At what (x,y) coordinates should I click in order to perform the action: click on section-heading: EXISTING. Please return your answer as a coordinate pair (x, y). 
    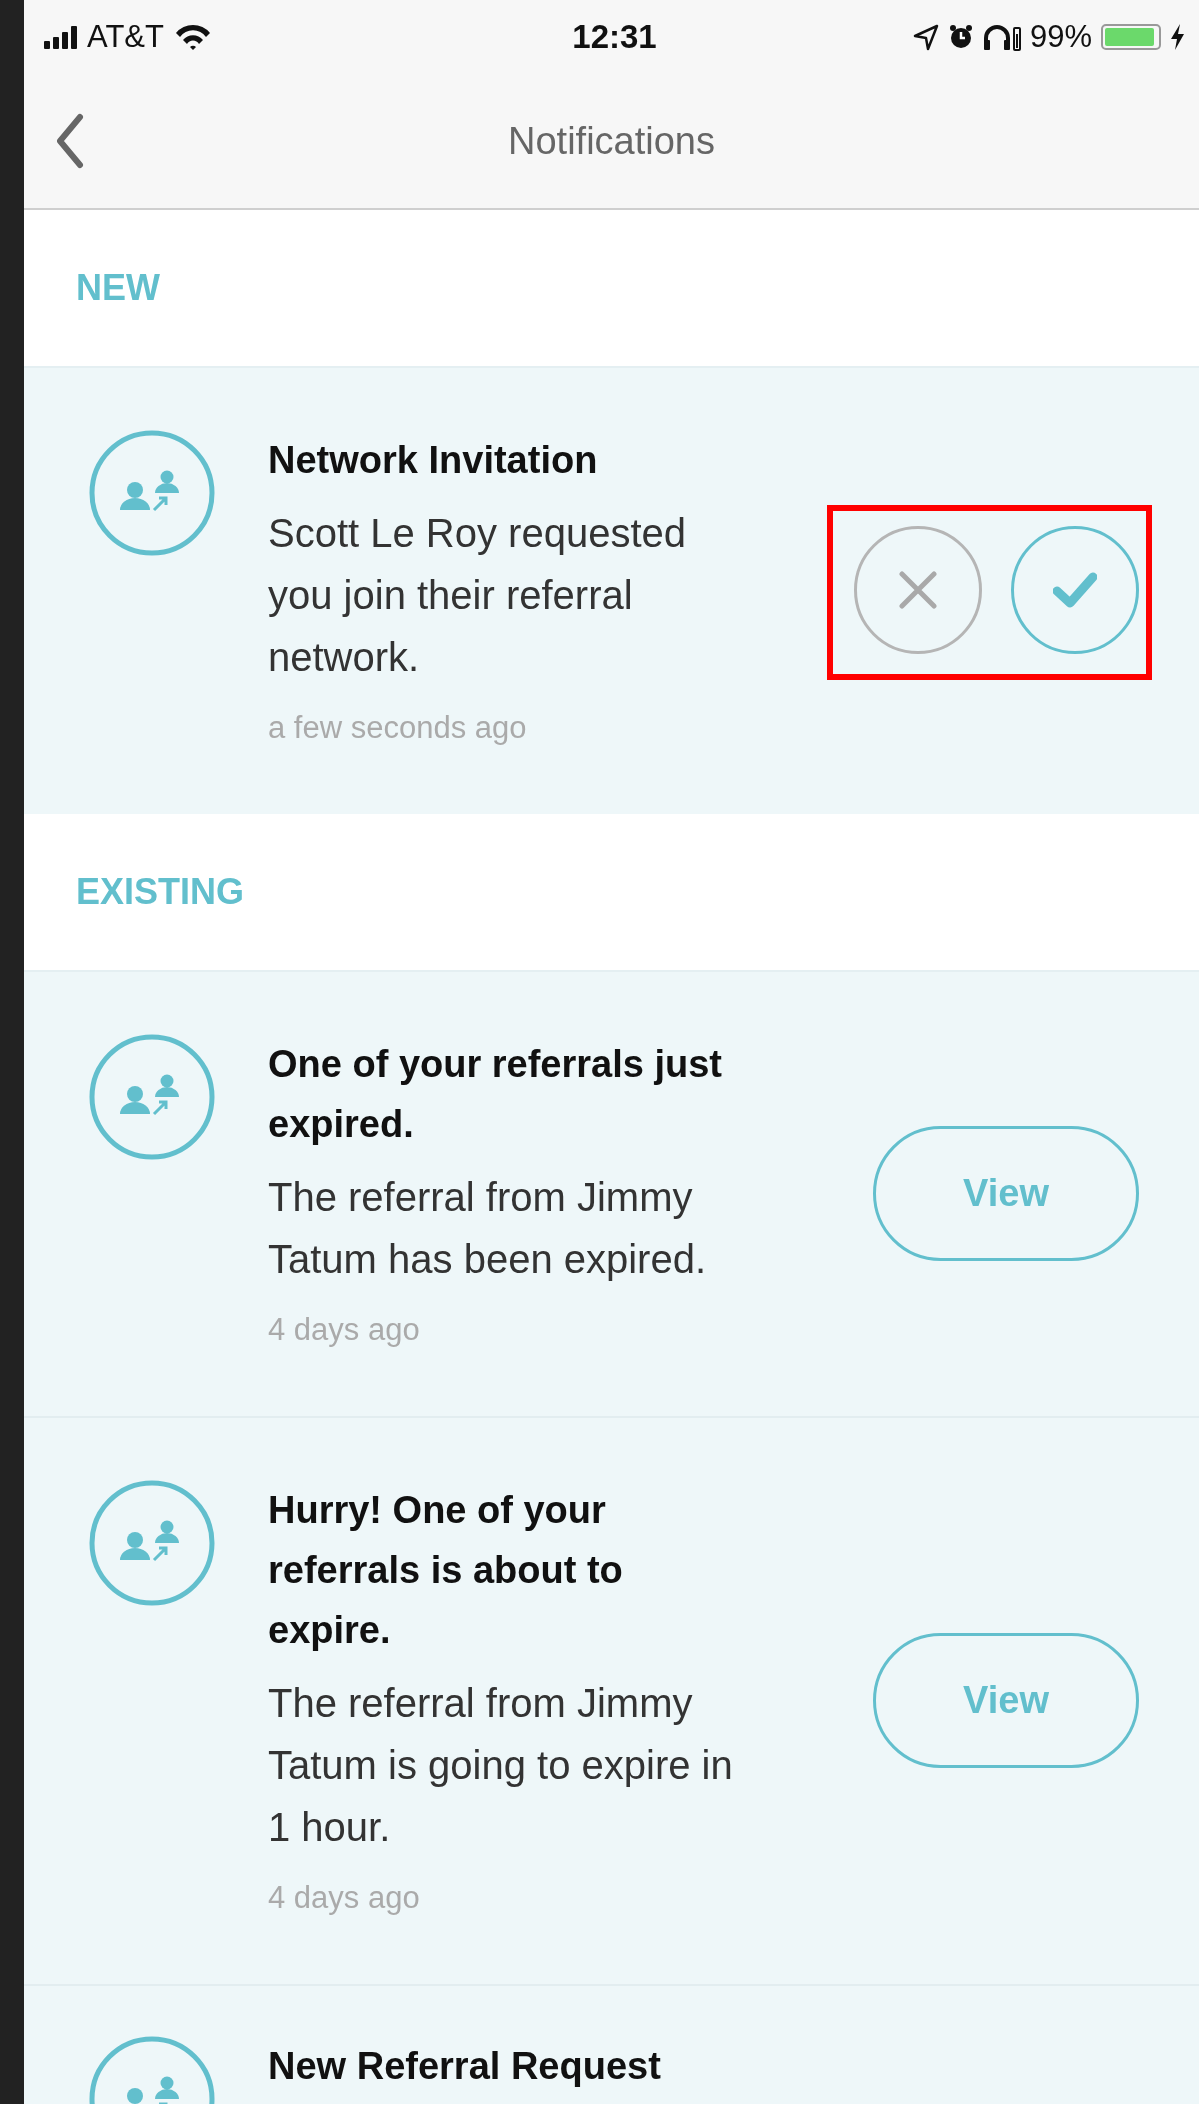
    Looking at the image, I should click on (160, 892).